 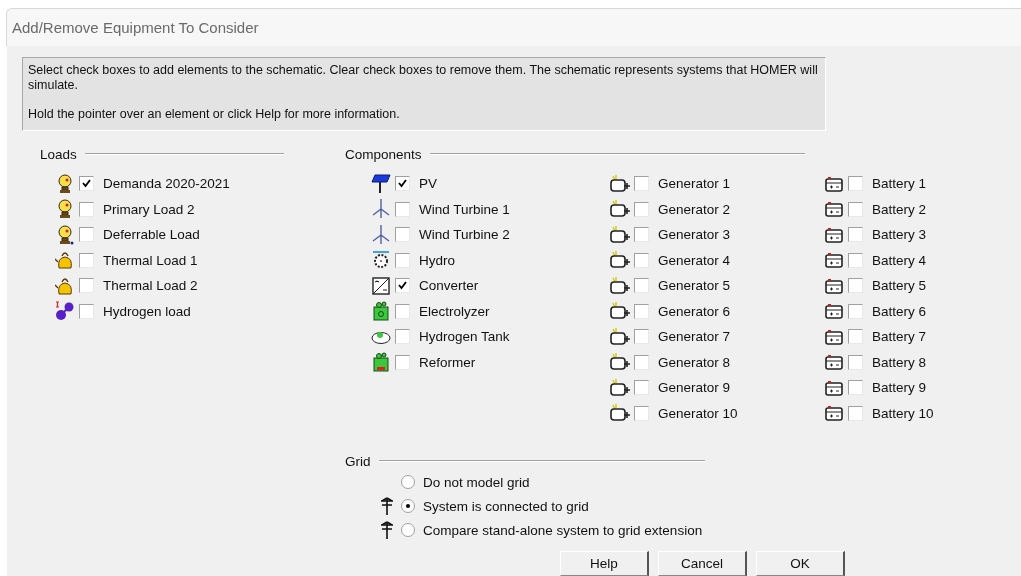 I want to click on dialog-button: OK, so click(x=800, y=563).